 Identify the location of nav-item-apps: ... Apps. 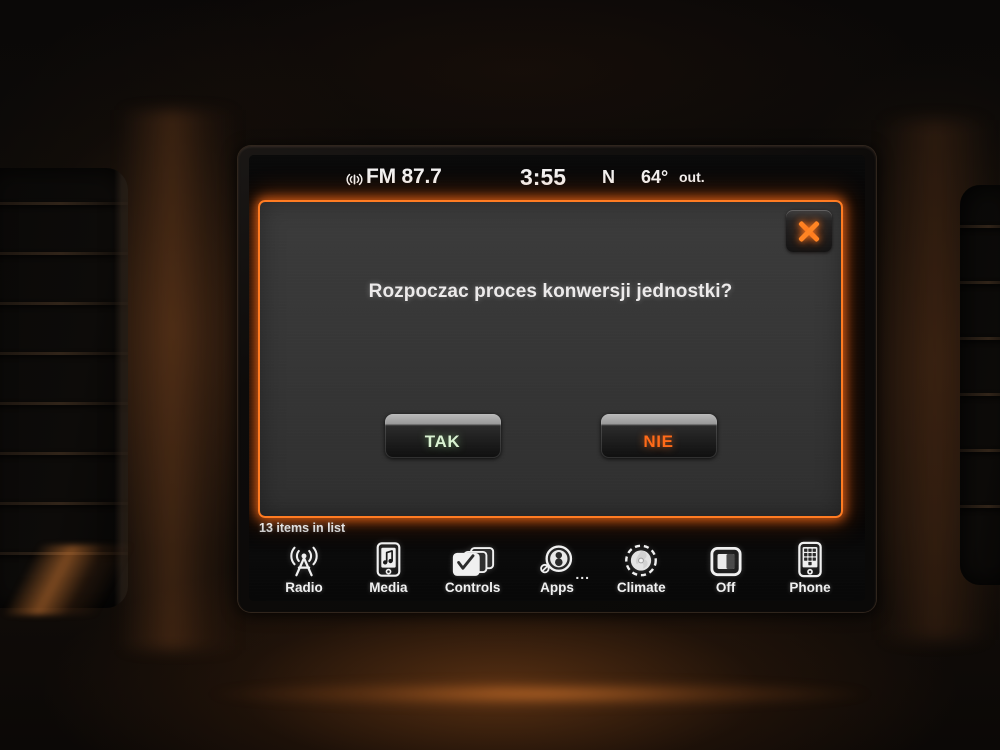
(557, 566).